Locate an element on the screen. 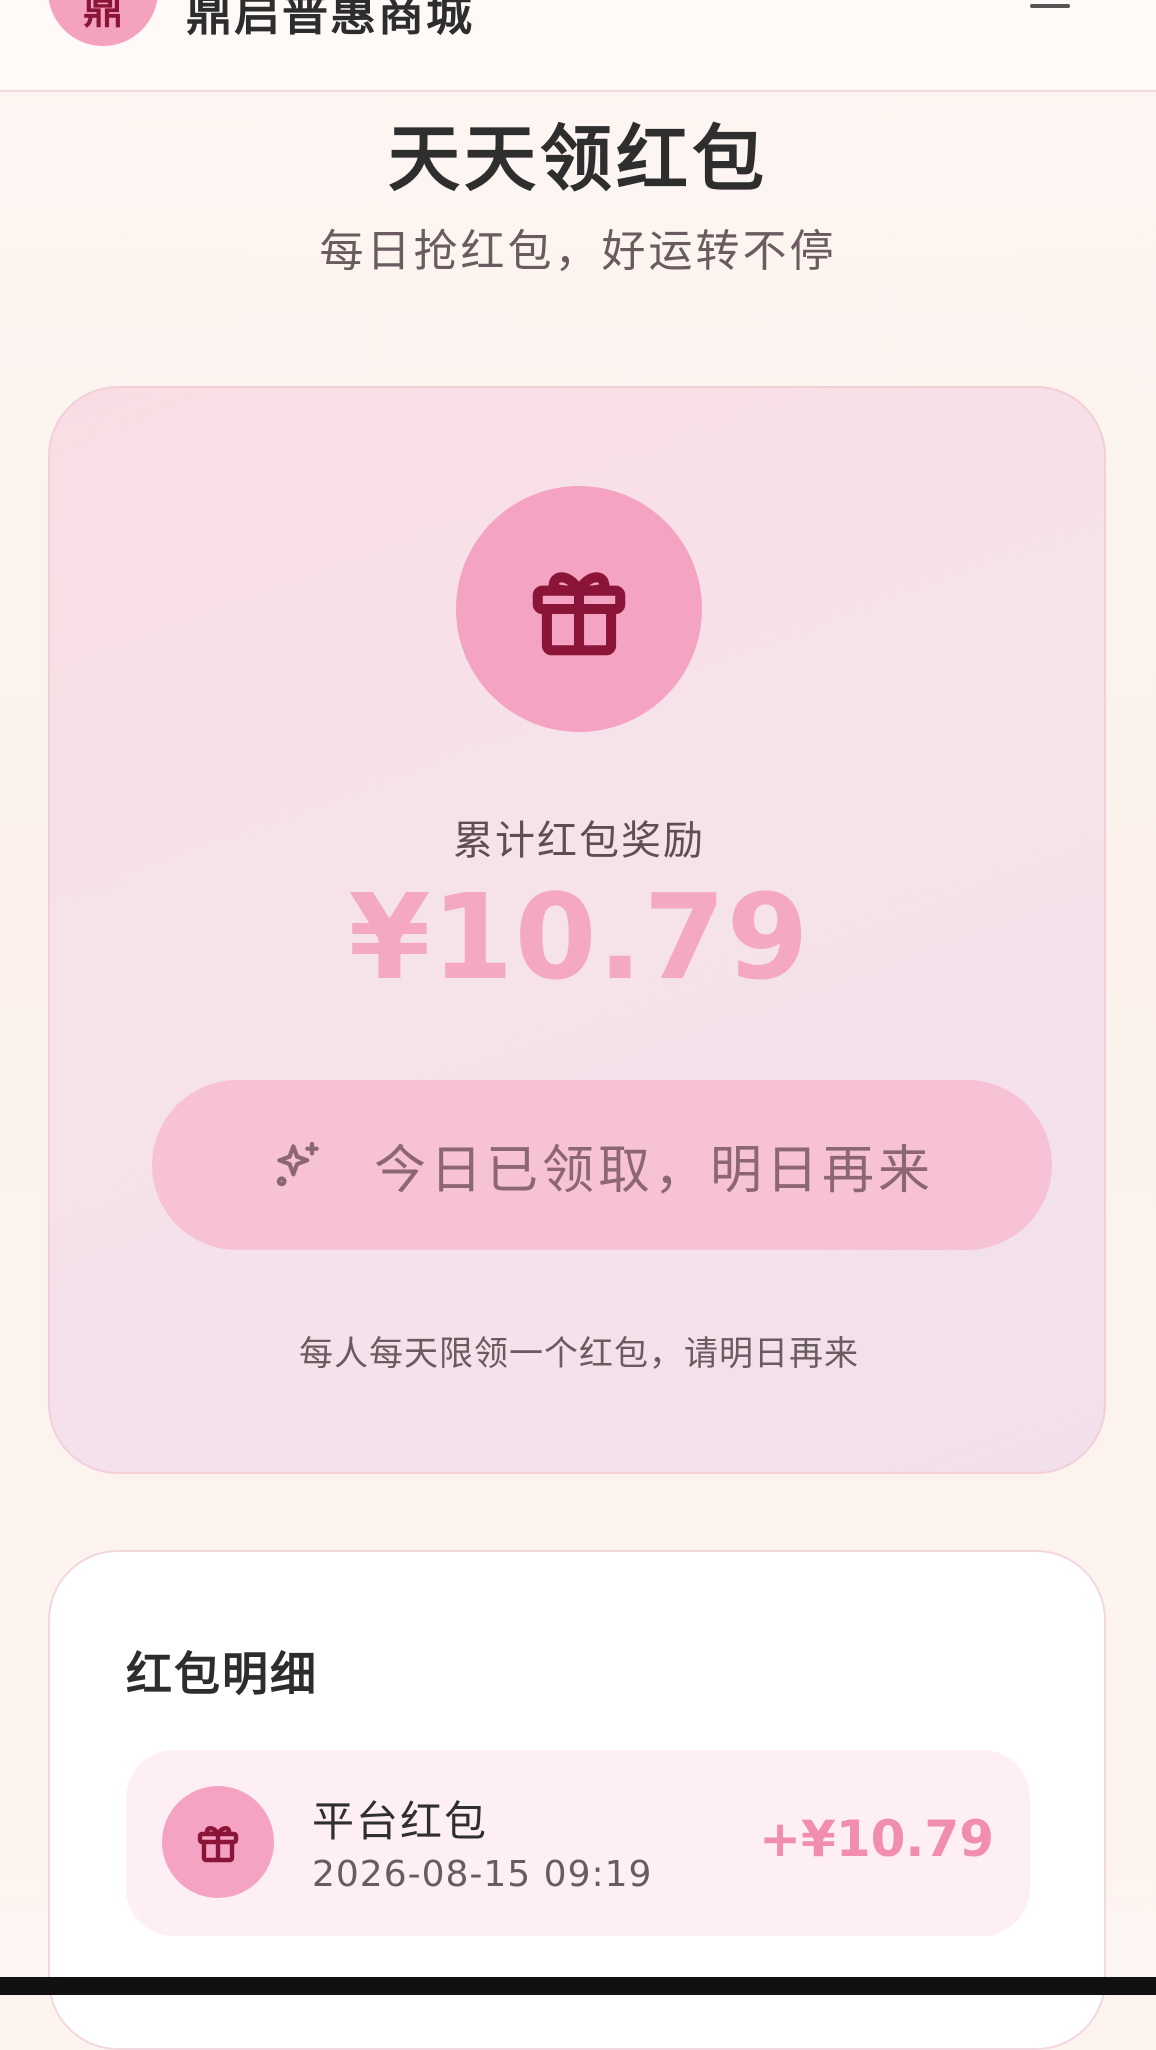 The image size is (1156, 2050). claim-button: 今日已领取，明日再来 is located at coordinates (602, 1165).